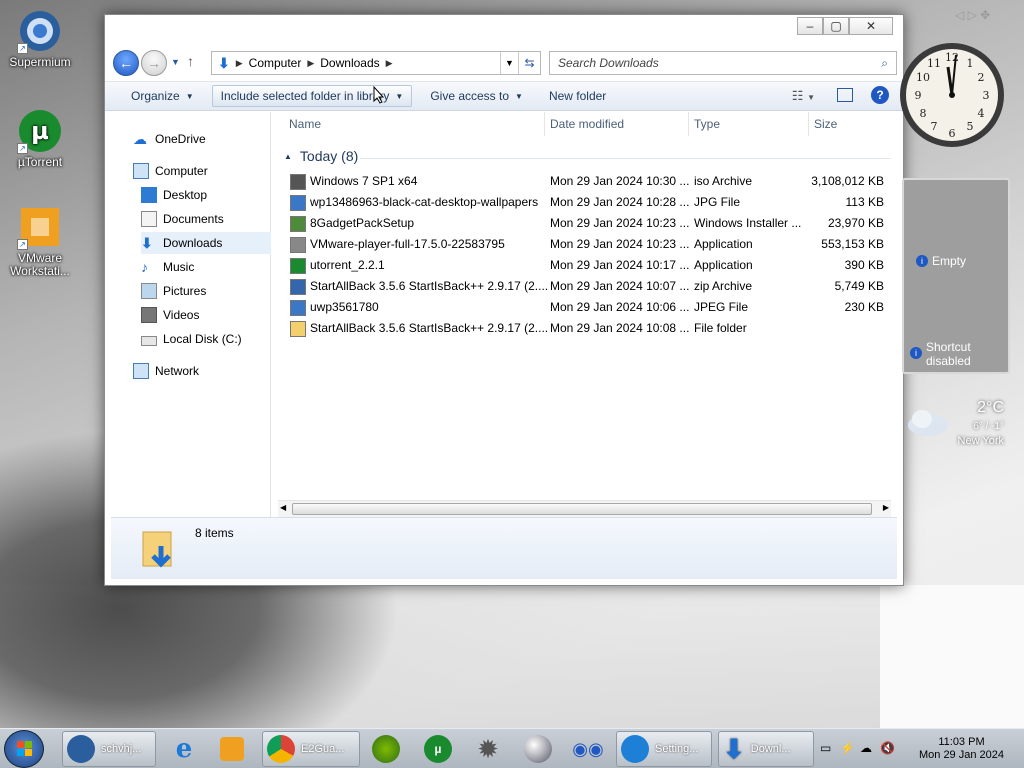  What do you see at coordinates (81, 749) in the screenshot?
I see `supermium-icon` at bounding box center [81, 749].